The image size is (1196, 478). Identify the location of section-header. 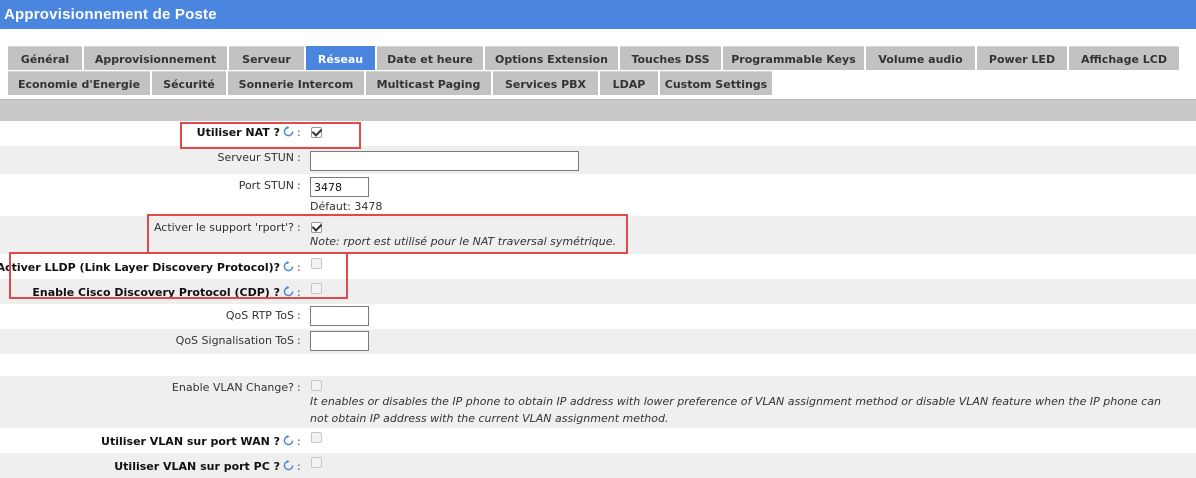
(598, 110).